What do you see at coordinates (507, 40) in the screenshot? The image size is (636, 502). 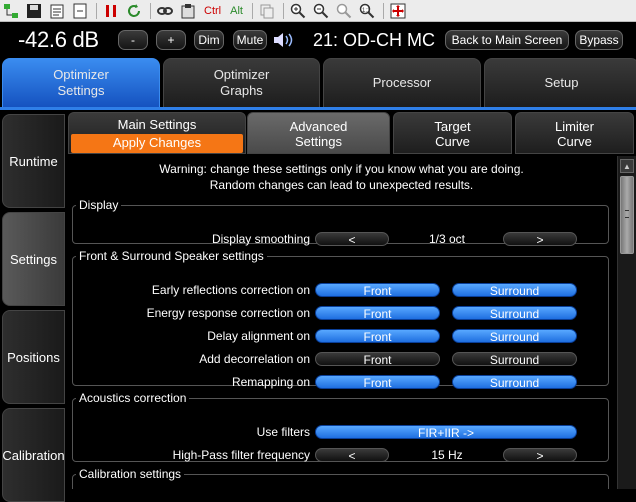 I see `back-to-main-screen-button: Back to Main Screen` at bounding box center [507, 40].